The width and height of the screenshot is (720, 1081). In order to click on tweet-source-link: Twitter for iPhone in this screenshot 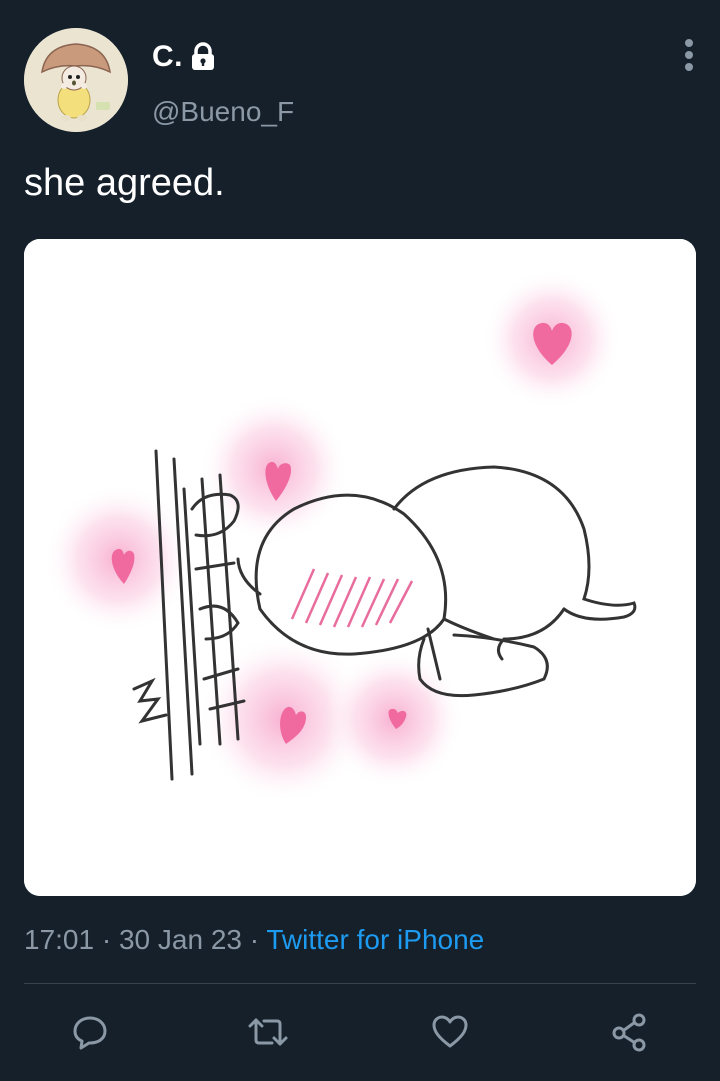, I will do `click(375, 939)`.